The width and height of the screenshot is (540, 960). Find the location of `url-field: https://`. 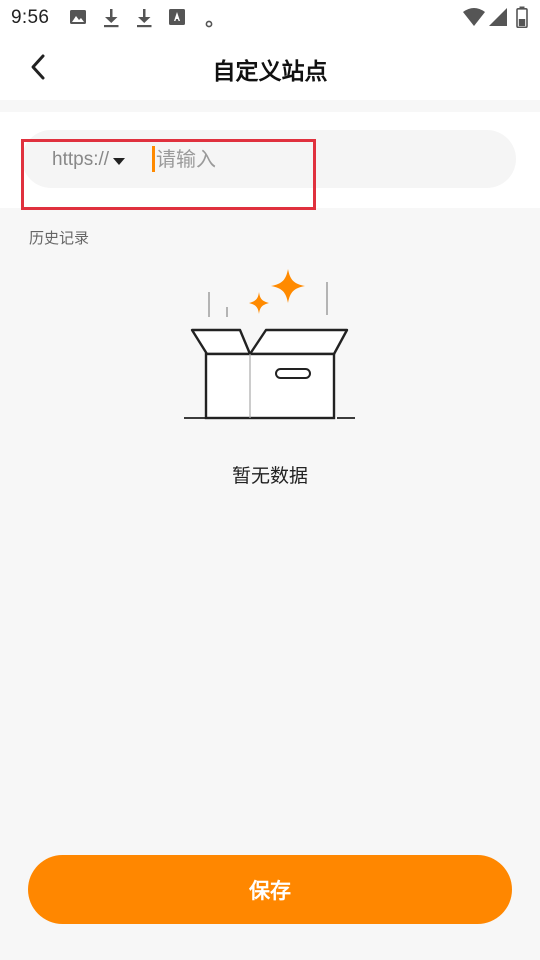

url-field: https:// is located at coordinates (269, 159).